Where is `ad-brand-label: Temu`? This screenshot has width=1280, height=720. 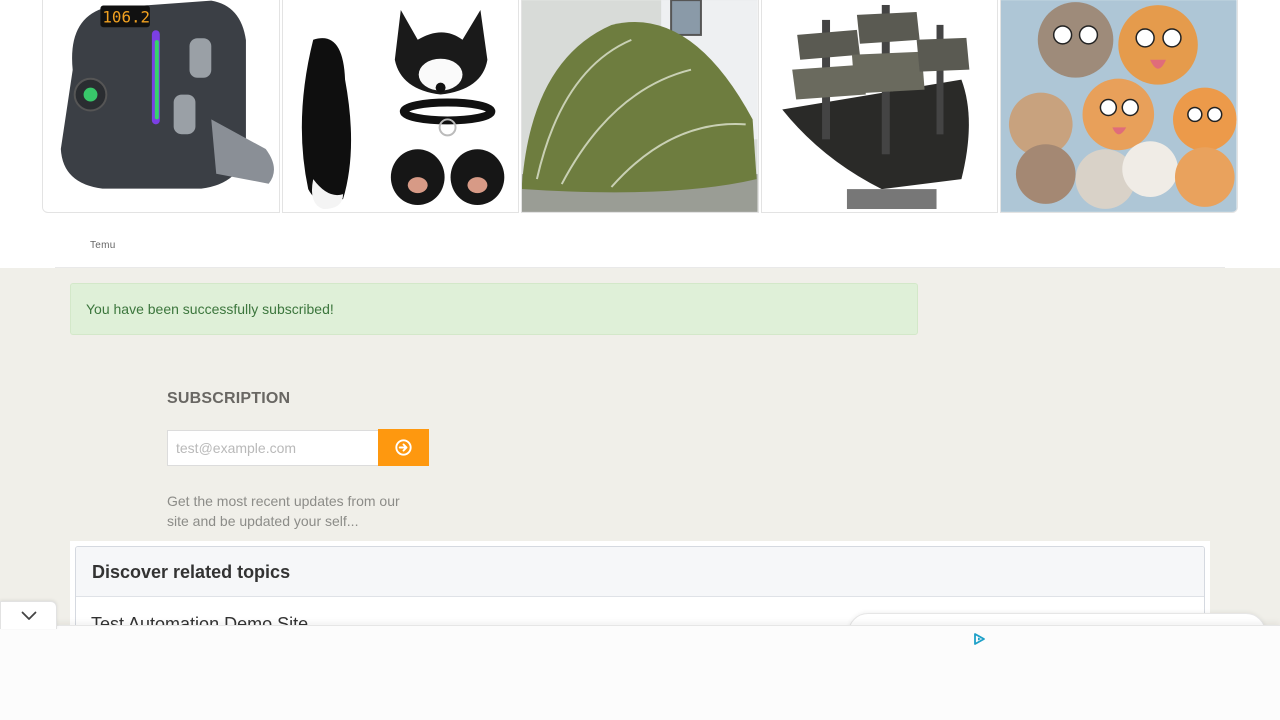
ad-brand-label: Temu is located at coordinates (103, 245).